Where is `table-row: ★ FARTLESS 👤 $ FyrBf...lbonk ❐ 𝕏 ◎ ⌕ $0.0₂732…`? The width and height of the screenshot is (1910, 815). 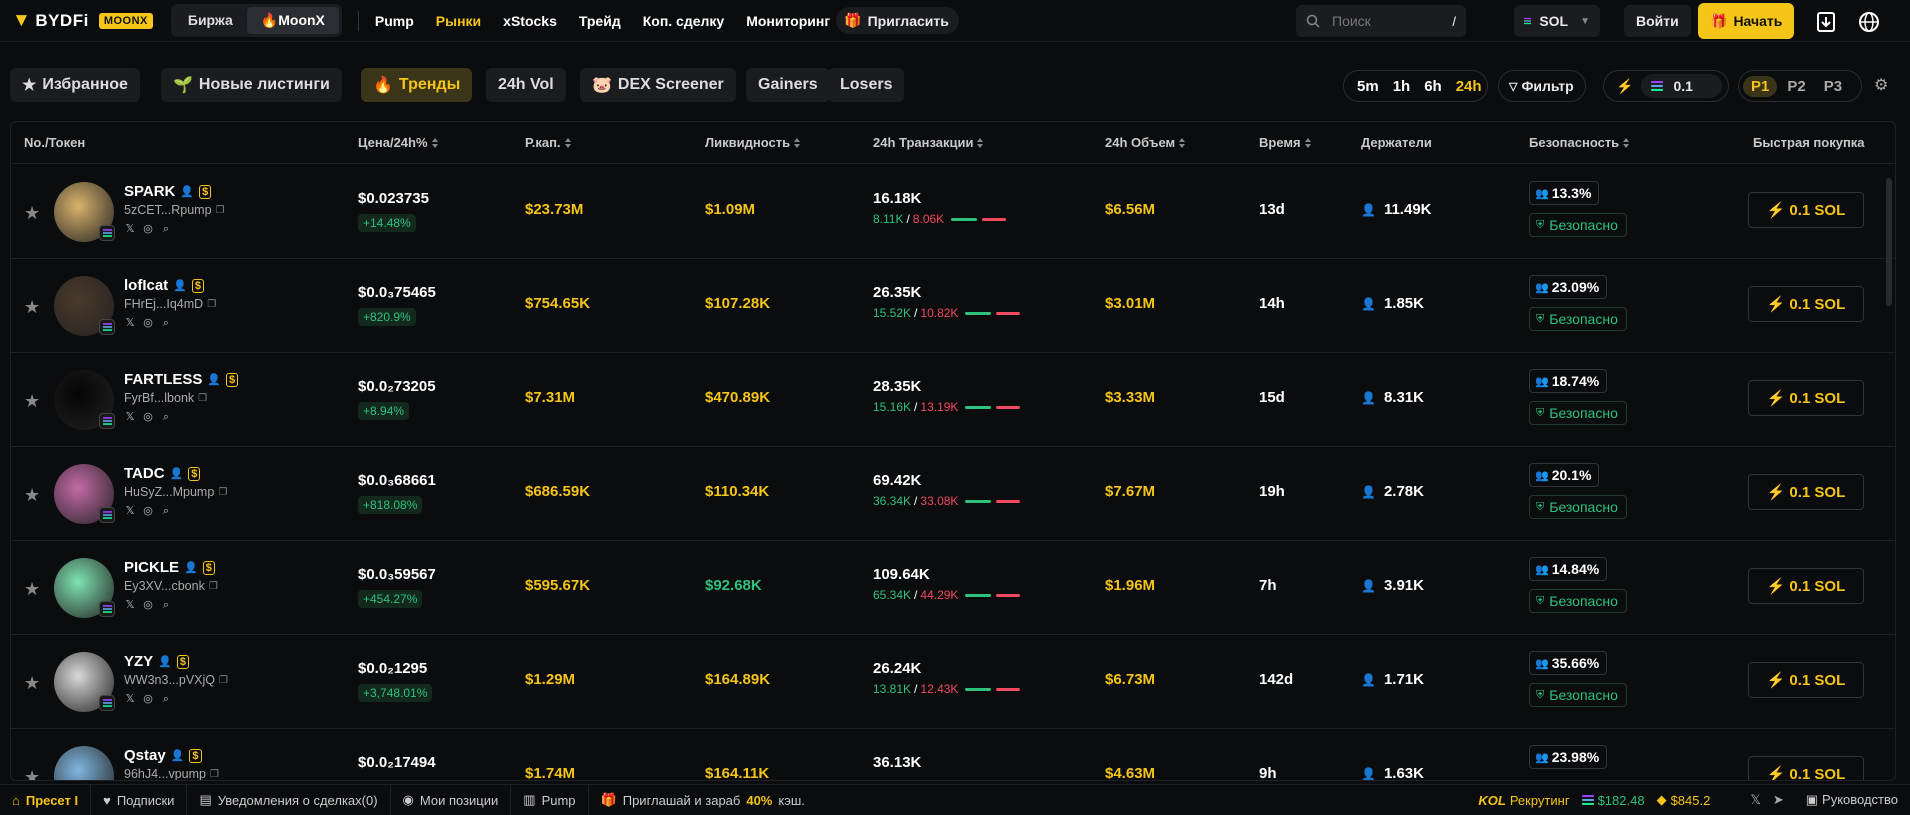 table-row: ★ FARTLESS 👤 $ FyrBf...lbonk ❐ 𝕏 ◎ ⌕ $0.0₂732… is located at coordinates (953, 400).